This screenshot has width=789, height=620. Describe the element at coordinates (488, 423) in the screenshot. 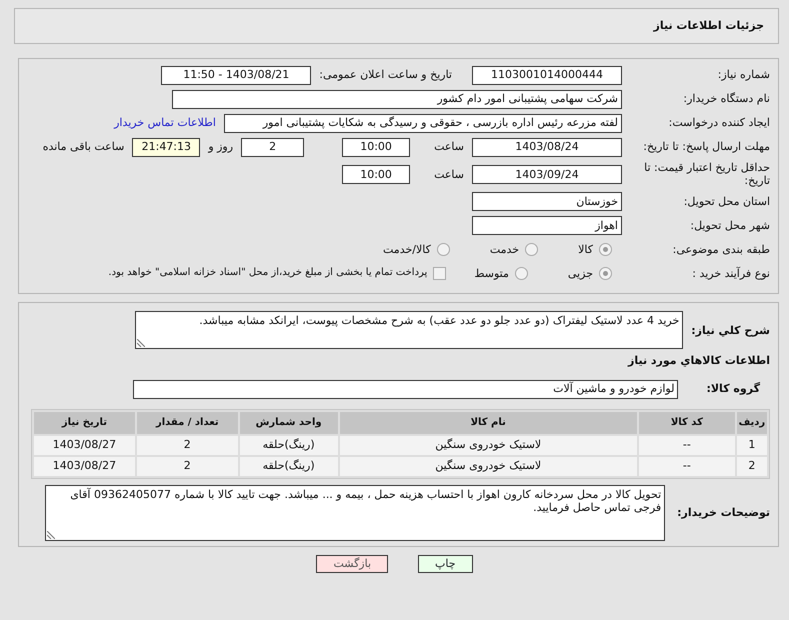

I see `column-header: نام کالا` at that location.